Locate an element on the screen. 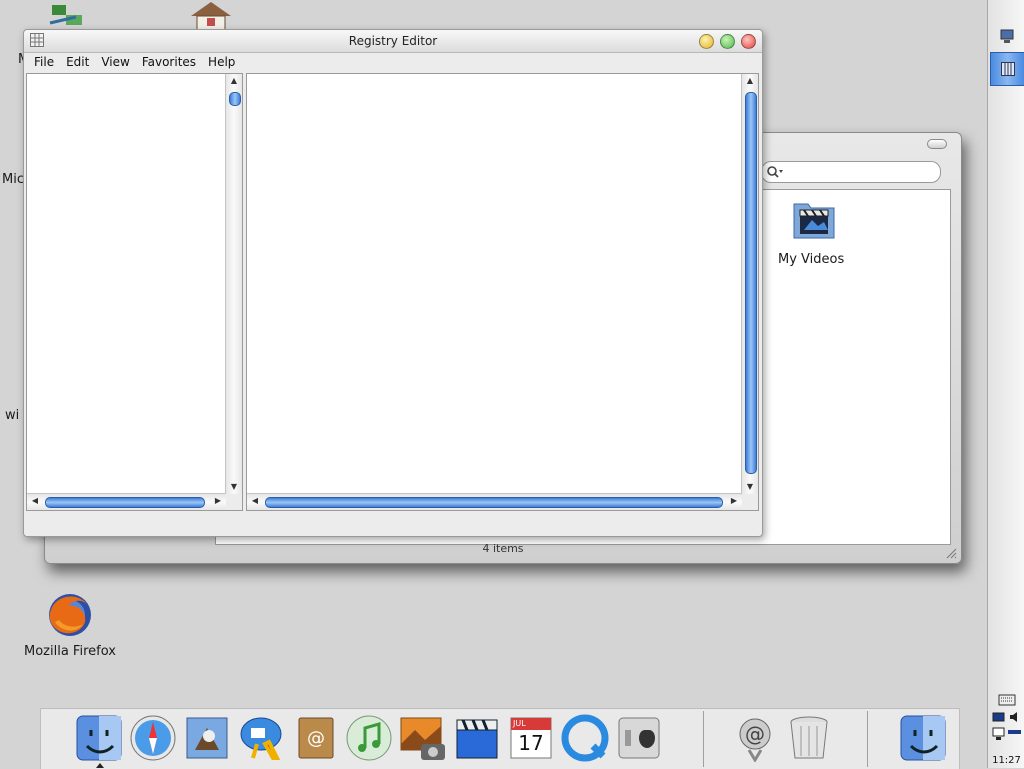 The width and height of the screenshot is (1024, 769). firefox-icon is located at coordinates (70, 615).